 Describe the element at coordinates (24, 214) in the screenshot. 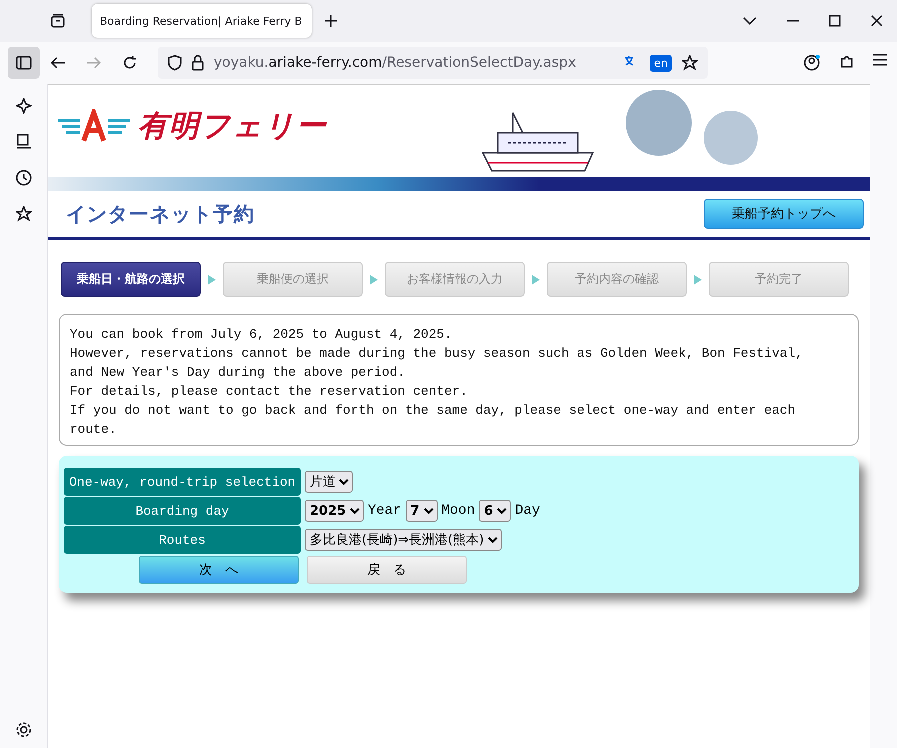

I see `bookmark-star-icon` at that location.